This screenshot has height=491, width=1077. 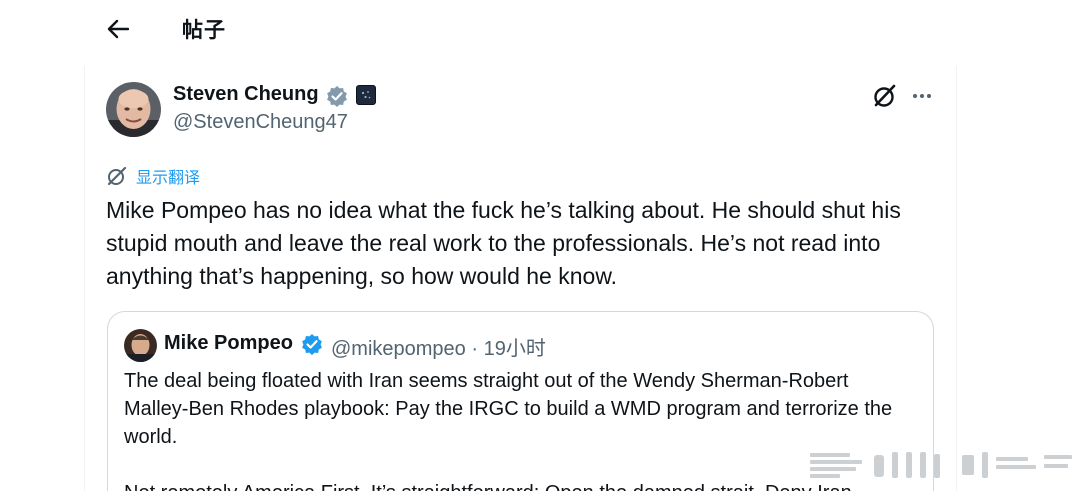 What do you see at coordinates (117, 176) in the screenshot?
I see `translate-icon` at bounding box center [117, 176].